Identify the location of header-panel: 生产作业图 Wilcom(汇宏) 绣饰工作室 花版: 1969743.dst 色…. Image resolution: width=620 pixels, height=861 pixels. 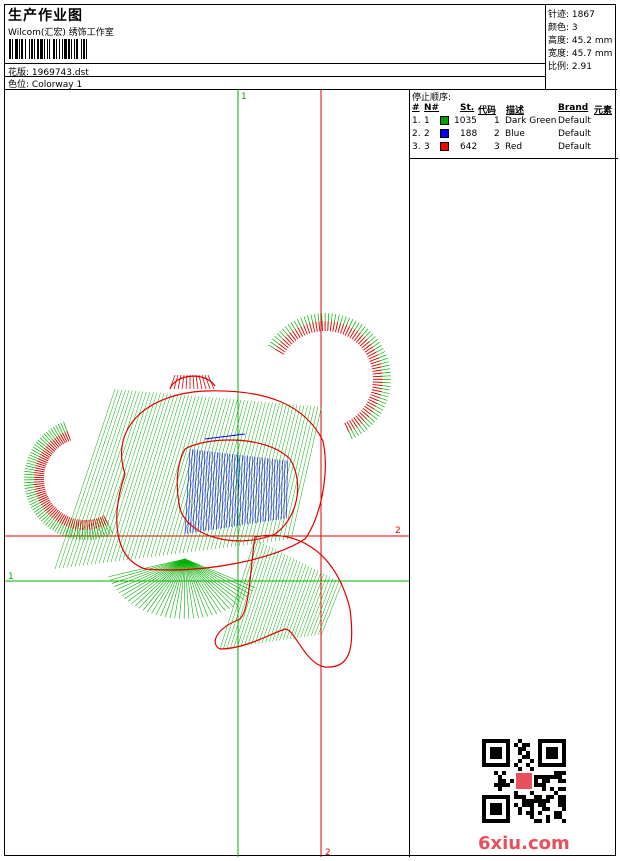
(275, 47).